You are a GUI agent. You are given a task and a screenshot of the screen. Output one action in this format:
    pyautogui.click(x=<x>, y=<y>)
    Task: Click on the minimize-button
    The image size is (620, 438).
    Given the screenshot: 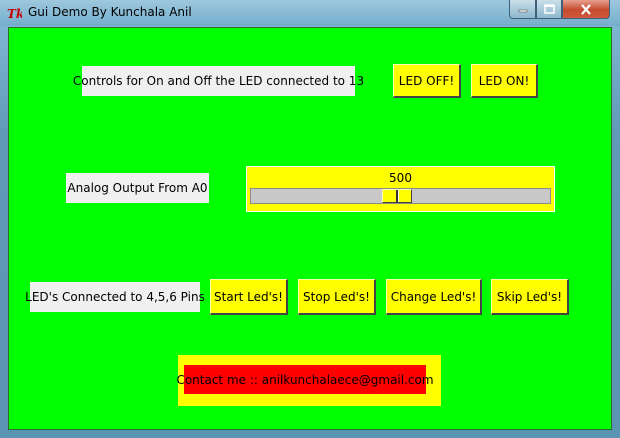 What is the action you would take?
    pyautogui.click(x=522, y=9)
    